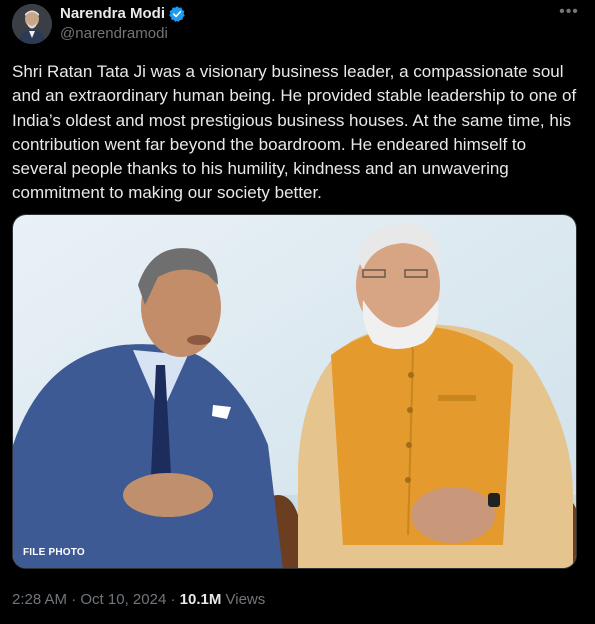 Image resolution: width=595 pixels, height=624 pixels. Describe the element at coordinates (114, 34) in the screenshot. I see `author-handle: @narendramodi` at that location.